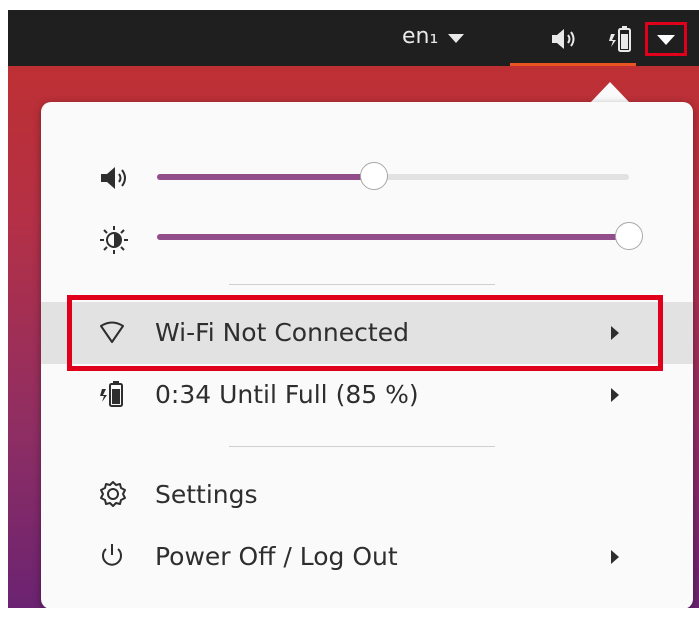 The width and height of the screenshot is (699, 628). I want to click on brightness-slider, so click(400, 236).